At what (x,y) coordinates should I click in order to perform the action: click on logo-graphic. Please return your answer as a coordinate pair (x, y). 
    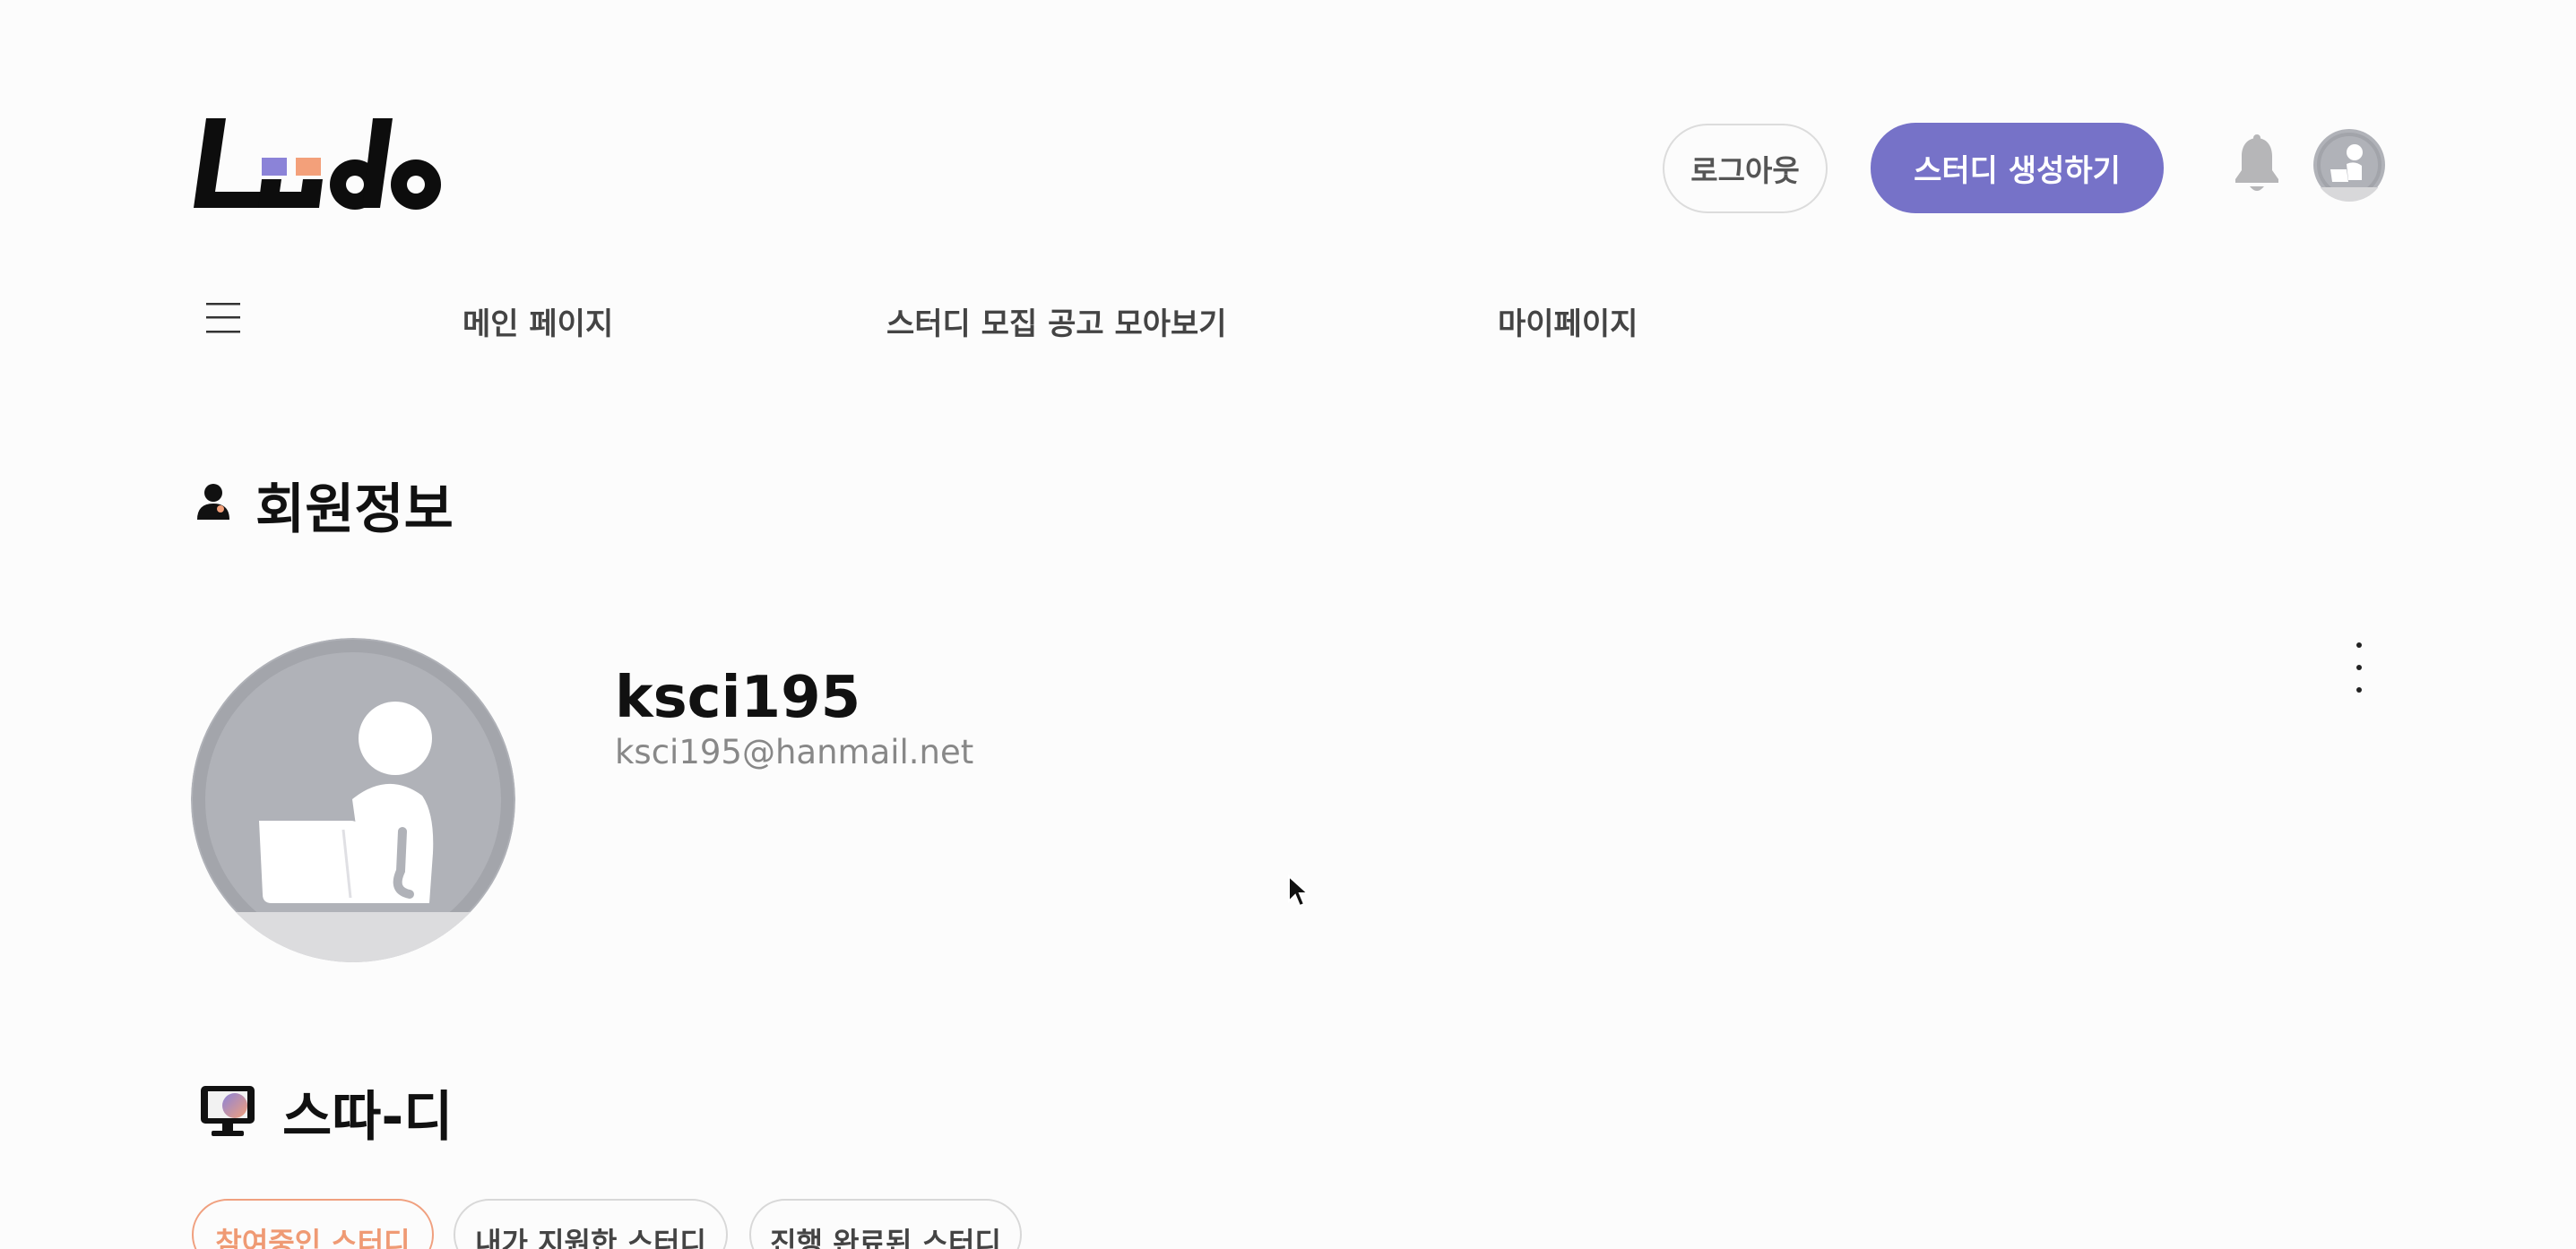
    Looking at the image, I should click on (317, 164).